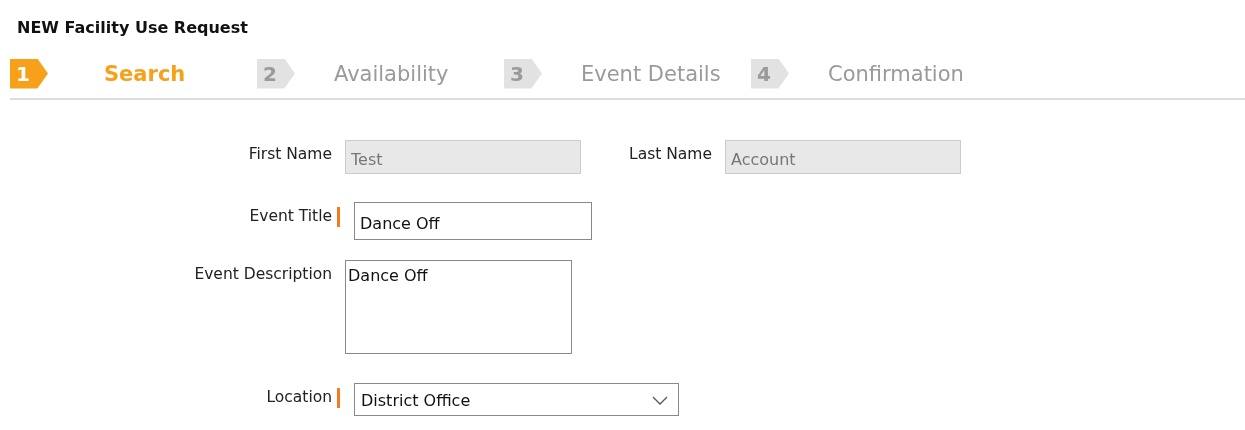  What do you see at coordinates (145, 73) in the screenshot?
I see `step-label: Search` at bounding box center [145, 73].